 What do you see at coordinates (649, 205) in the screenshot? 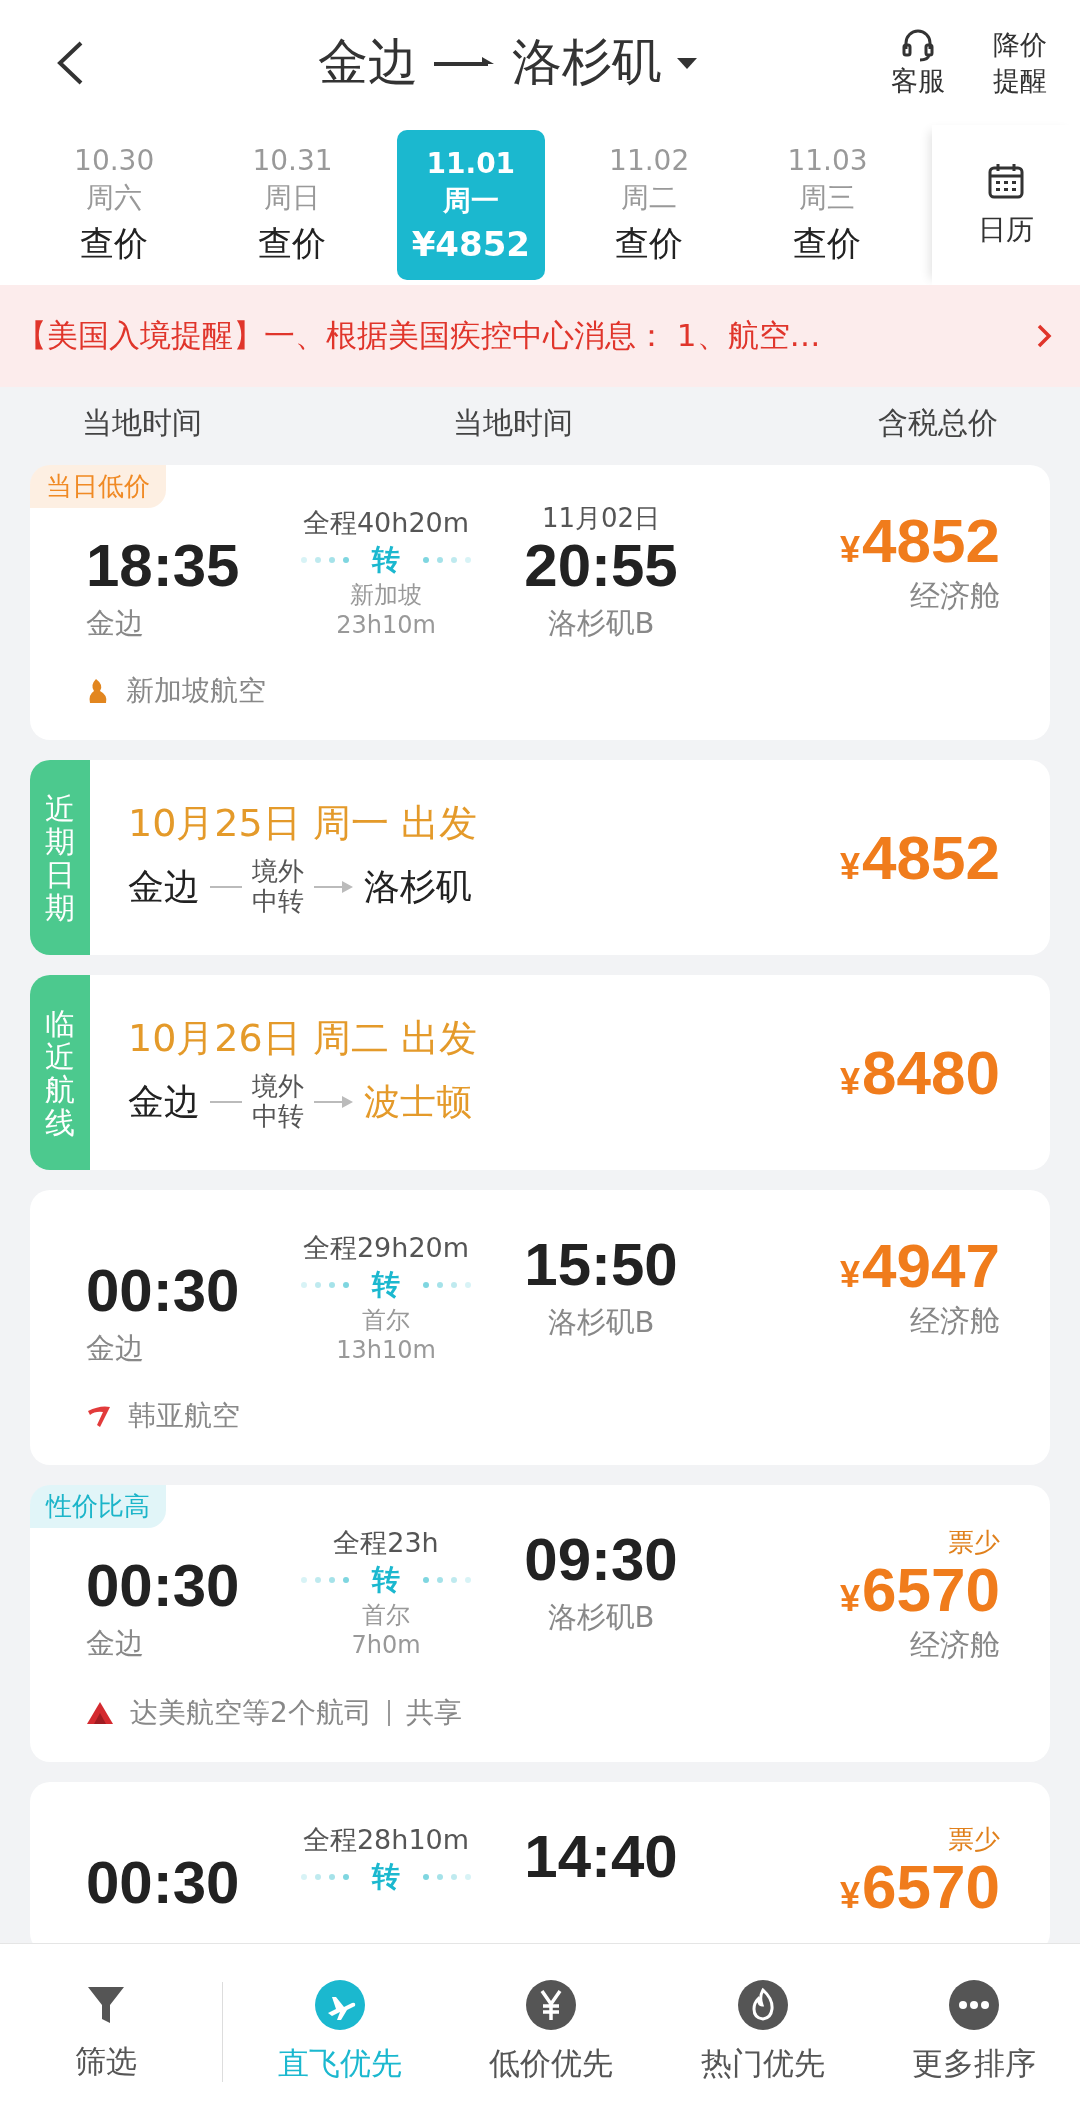
I see `date-tab: 11.02 周二 查价` at bounding box center [649, 205].